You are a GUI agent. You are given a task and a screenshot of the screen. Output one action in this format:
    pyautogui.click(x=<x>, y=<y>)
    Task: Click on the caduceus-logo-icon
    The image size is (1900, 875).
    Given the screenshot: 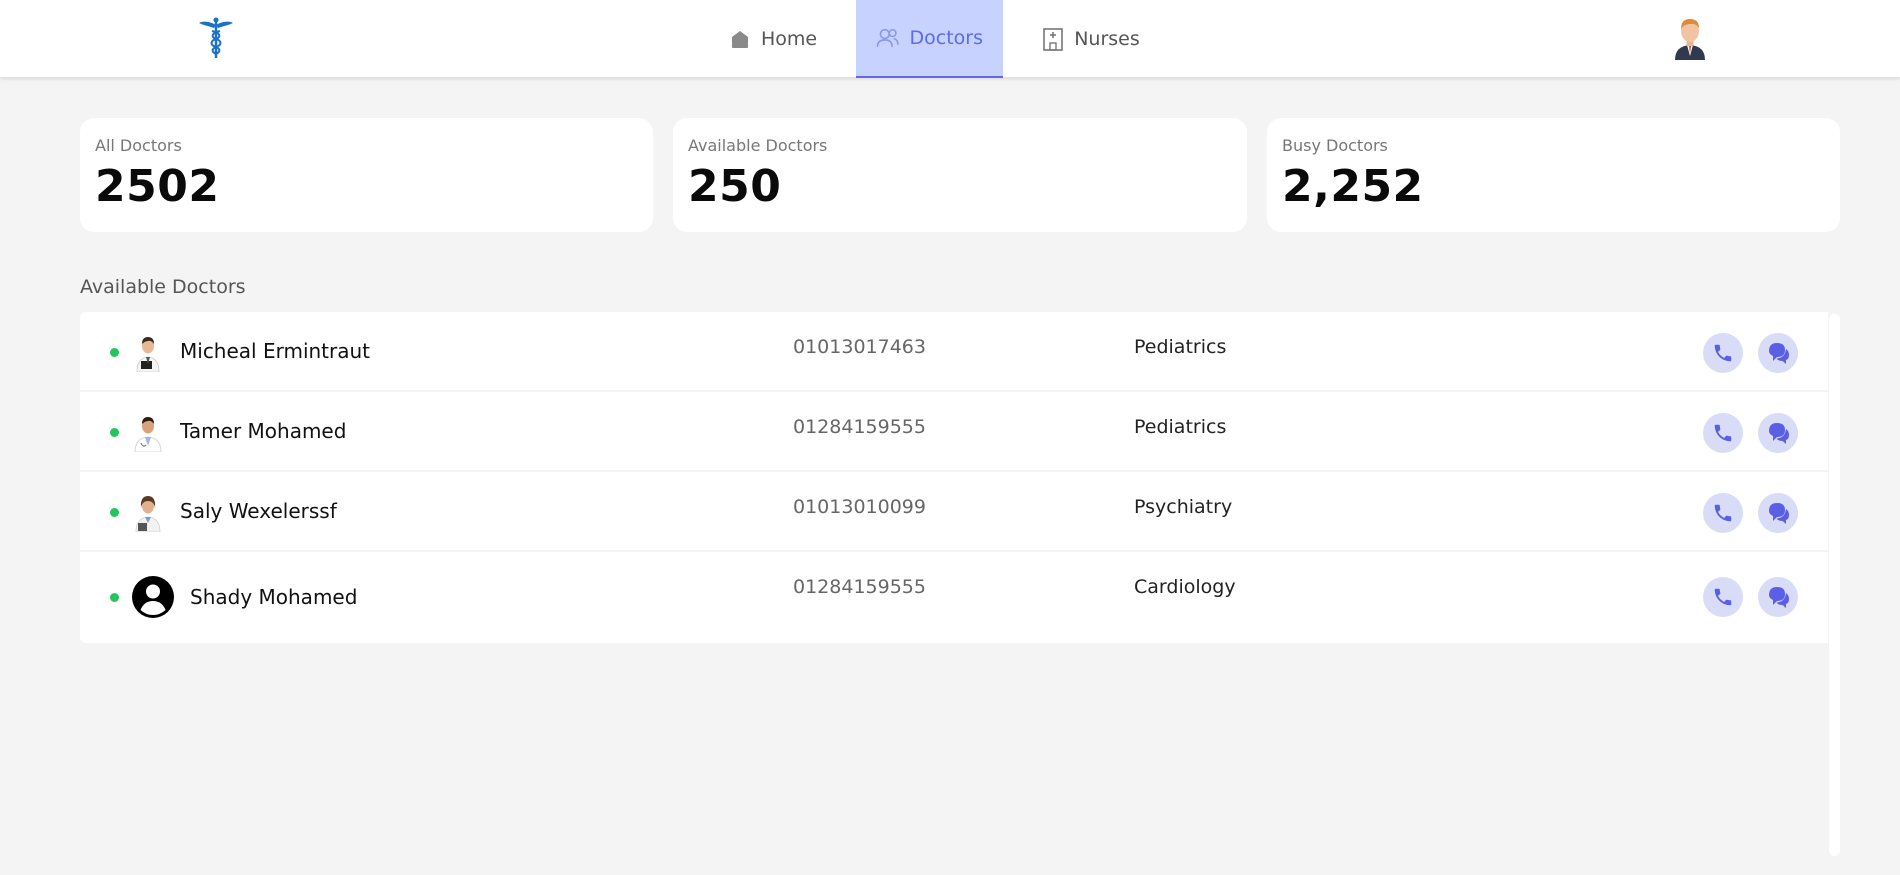 What is the action you would take?
    pyautogui.click(x=216, y=38)
    